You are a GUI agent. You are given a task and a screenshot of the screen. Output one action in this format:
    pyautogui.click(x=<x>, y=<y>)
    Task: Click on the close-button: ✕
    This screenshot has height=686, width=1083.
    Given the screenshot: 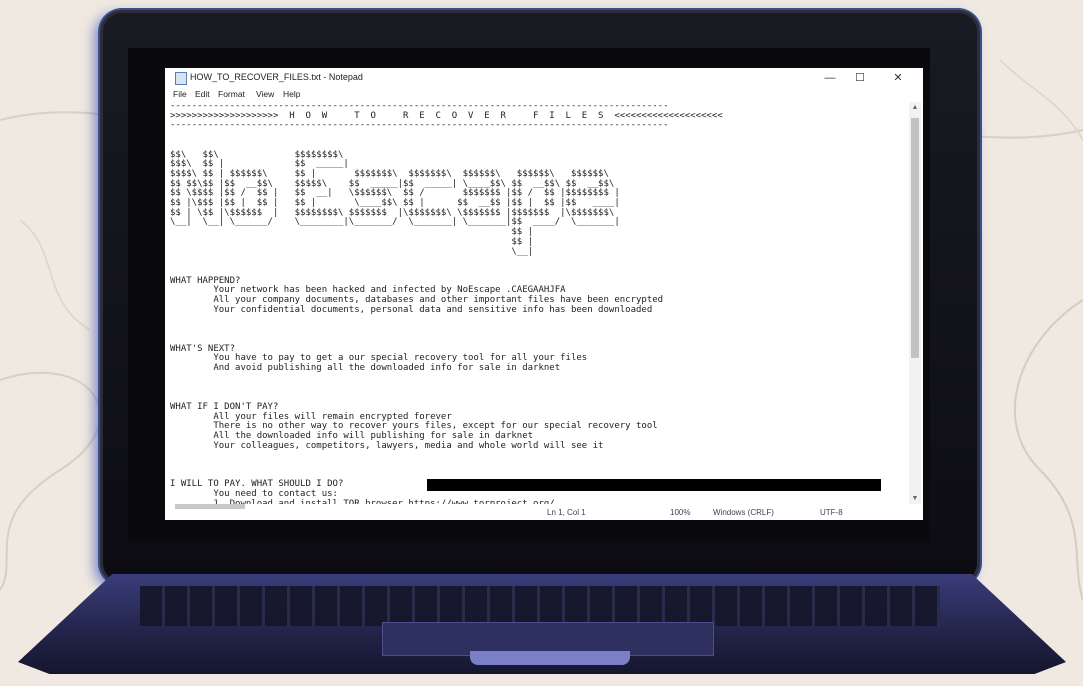 What is the action you would take?
    pyautogui.click(x=898, y=78)
    